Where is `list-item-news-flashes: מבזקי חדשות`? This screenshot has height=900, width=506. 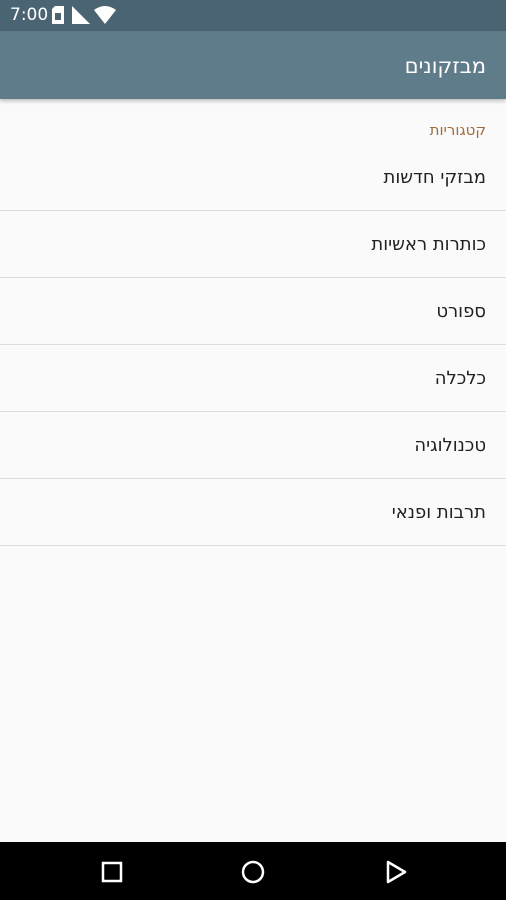
list-item-news-flashes: מבזקי חדשות is located at coordinates (253, 177).